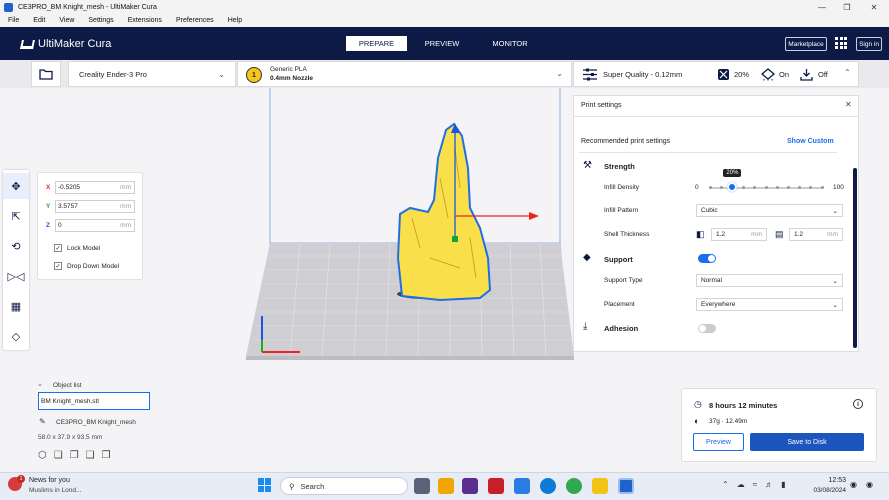 This screenshot has width=889, height=500. I want to click on notifications-icon: ◉, so click(853, 484).